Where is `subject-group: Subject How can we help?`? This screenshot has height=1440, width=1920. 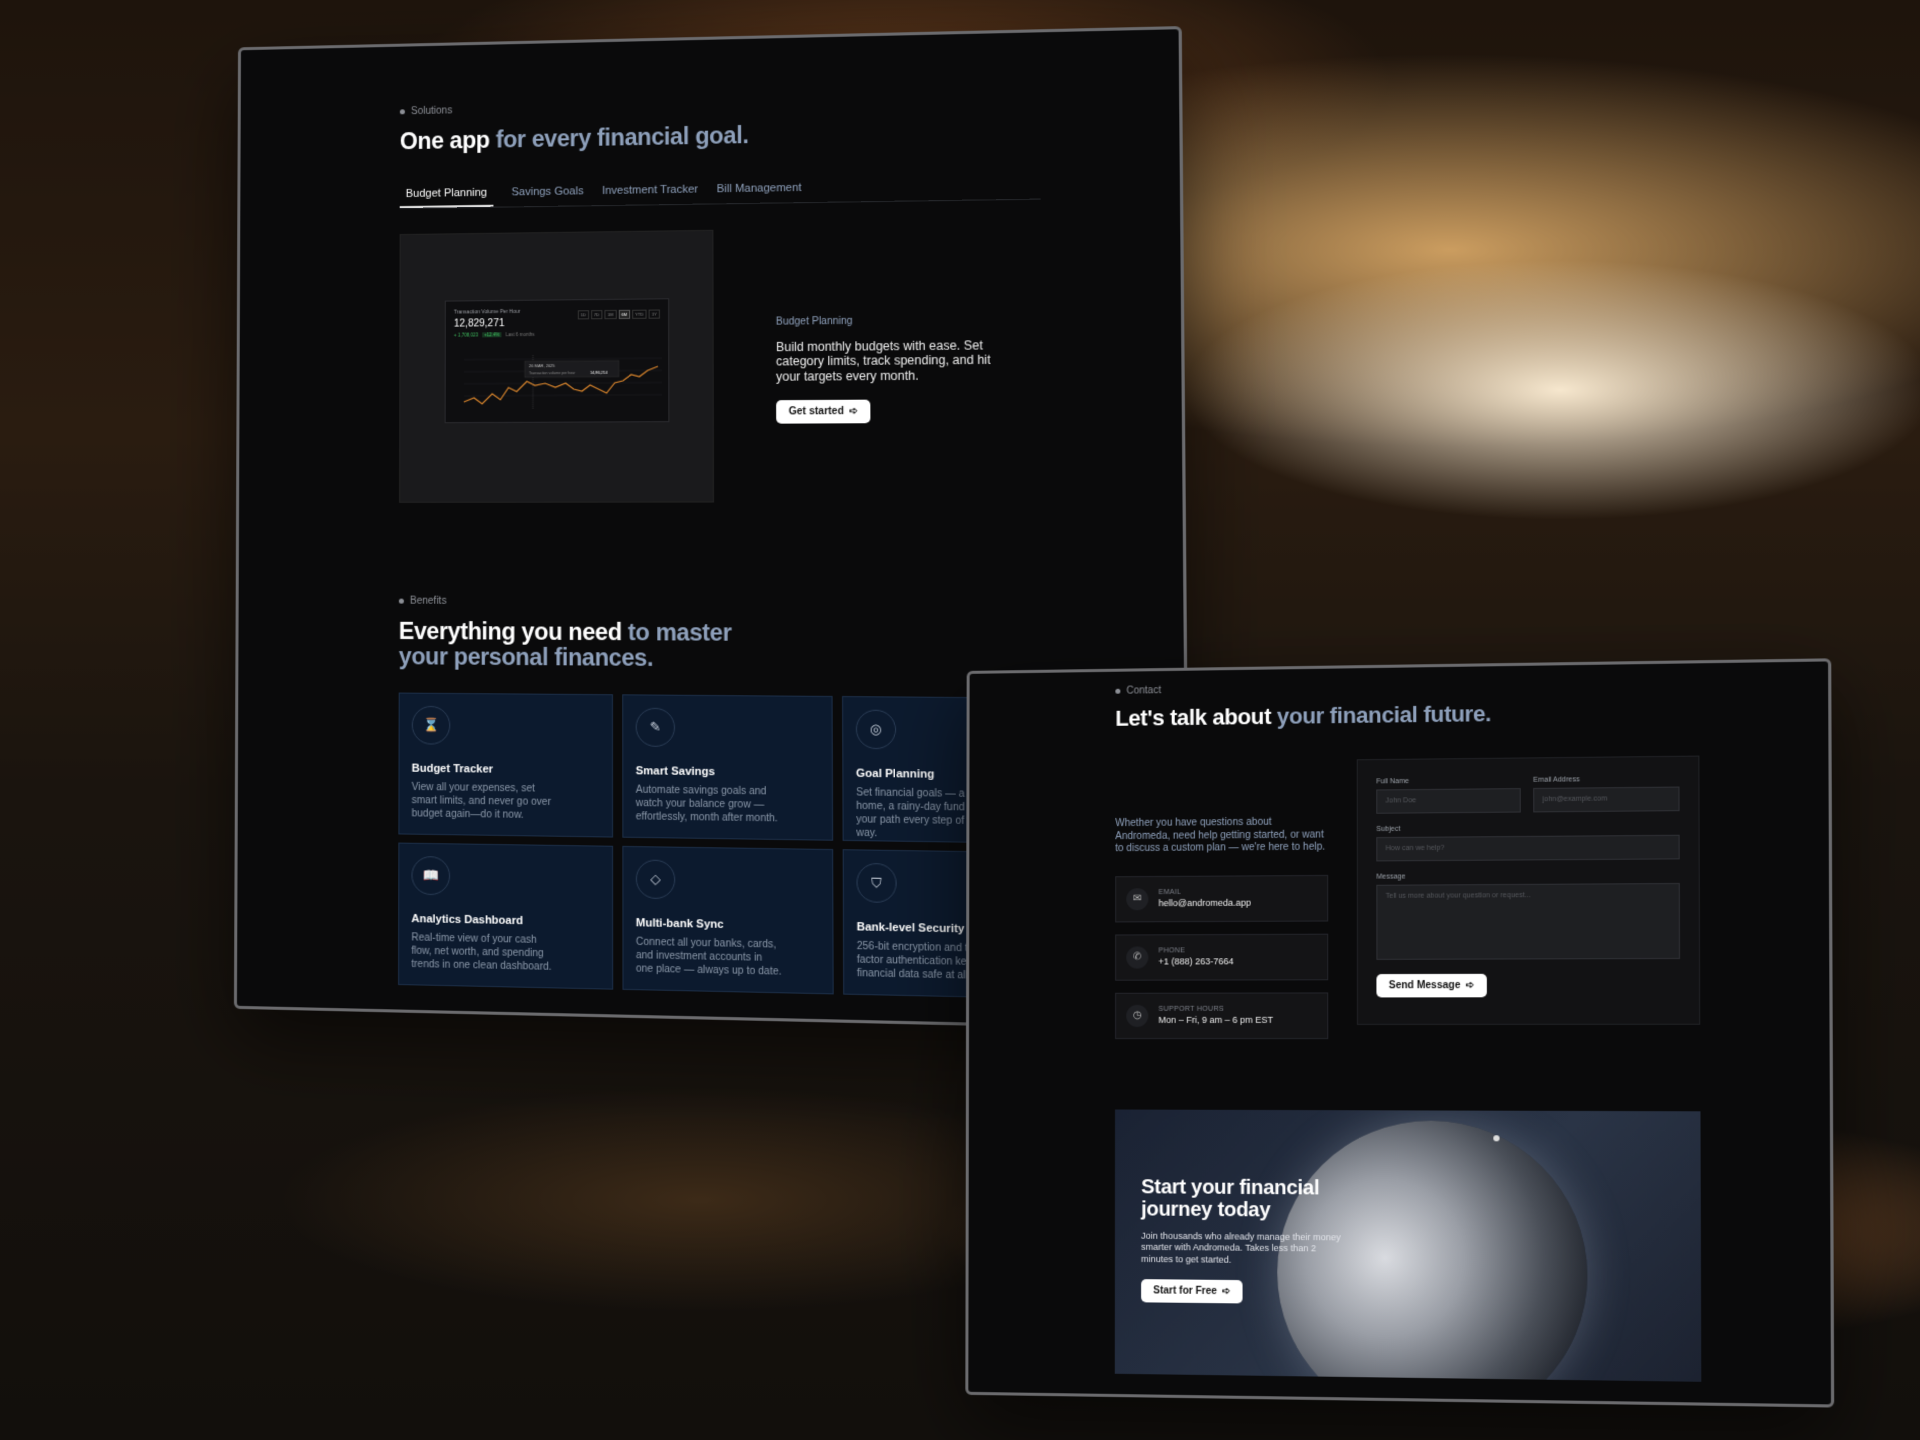
subject-group: Subject How can we help? is located at coordinates (1528, 842).